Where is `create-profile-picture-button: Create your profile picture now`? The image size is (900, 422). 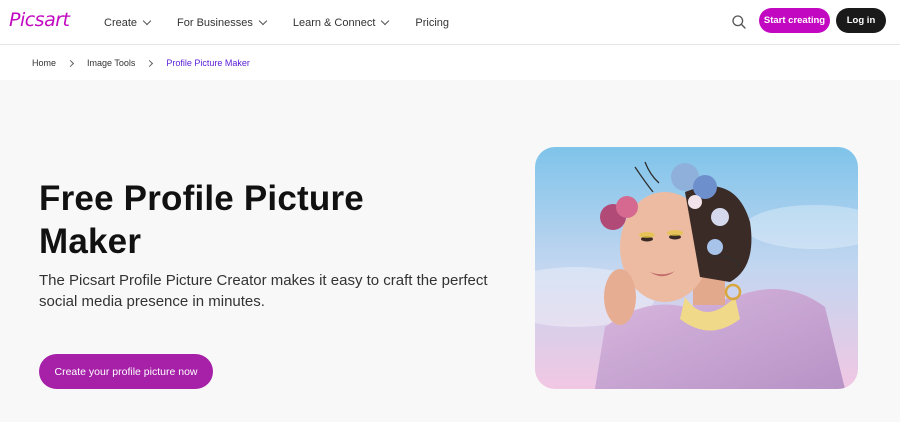
create-profile-picture-button: Create your profile picture now is located at coordinates (126, 371).